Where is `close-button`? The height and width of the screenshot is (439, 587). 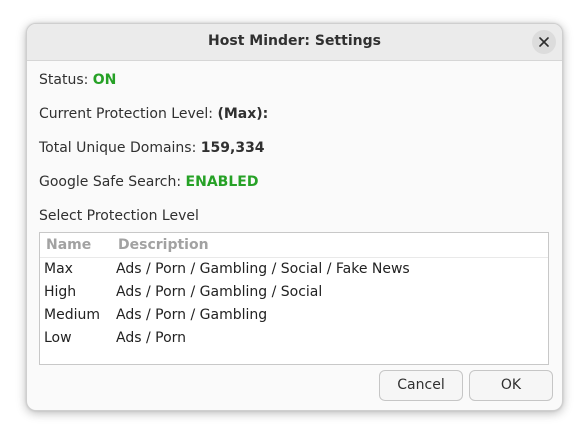 close-button is located at coordinates (544, 42).